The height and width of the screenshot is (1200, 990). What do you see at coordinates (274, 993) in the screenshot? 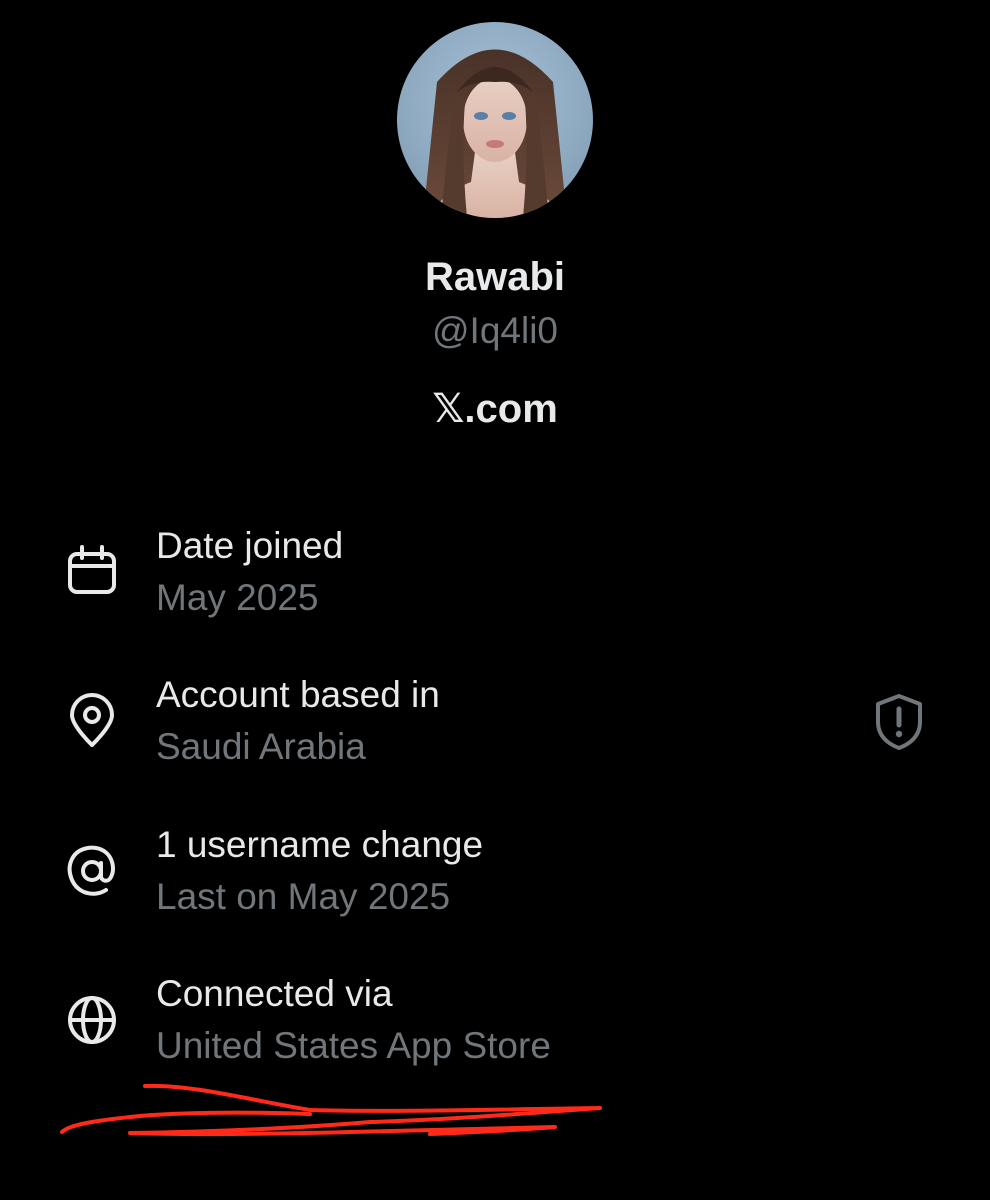
I see `detail-title: Connected via` at bounding box center [274, 993].